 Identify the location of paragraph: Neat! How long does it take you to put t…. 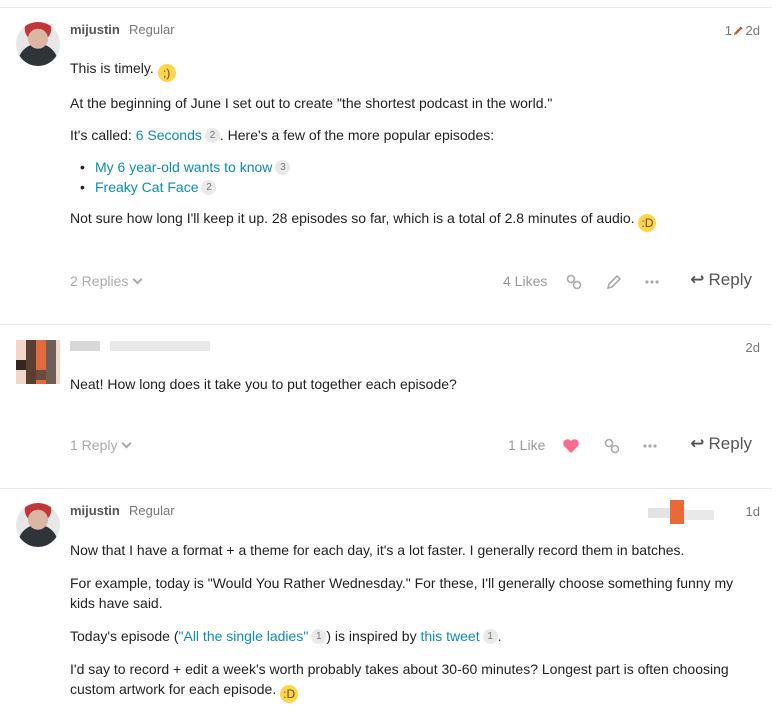
(263, 384).